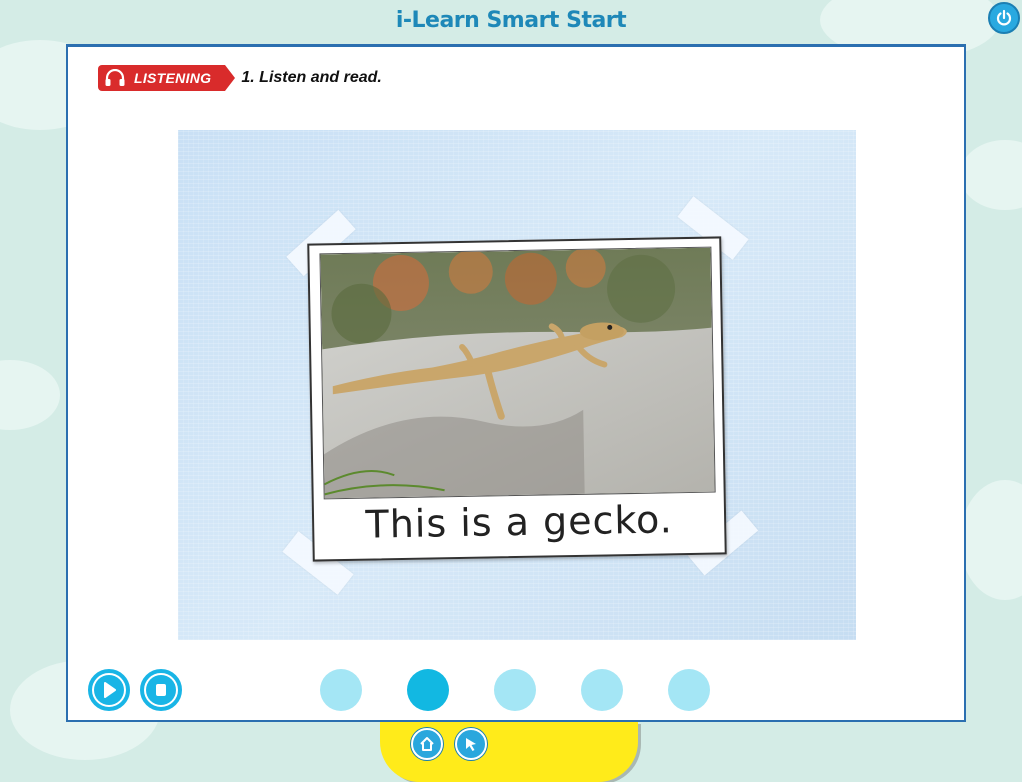 The image size is (1022, 782). I want to click on caption-text: This is a gecko., so click(519, 522).